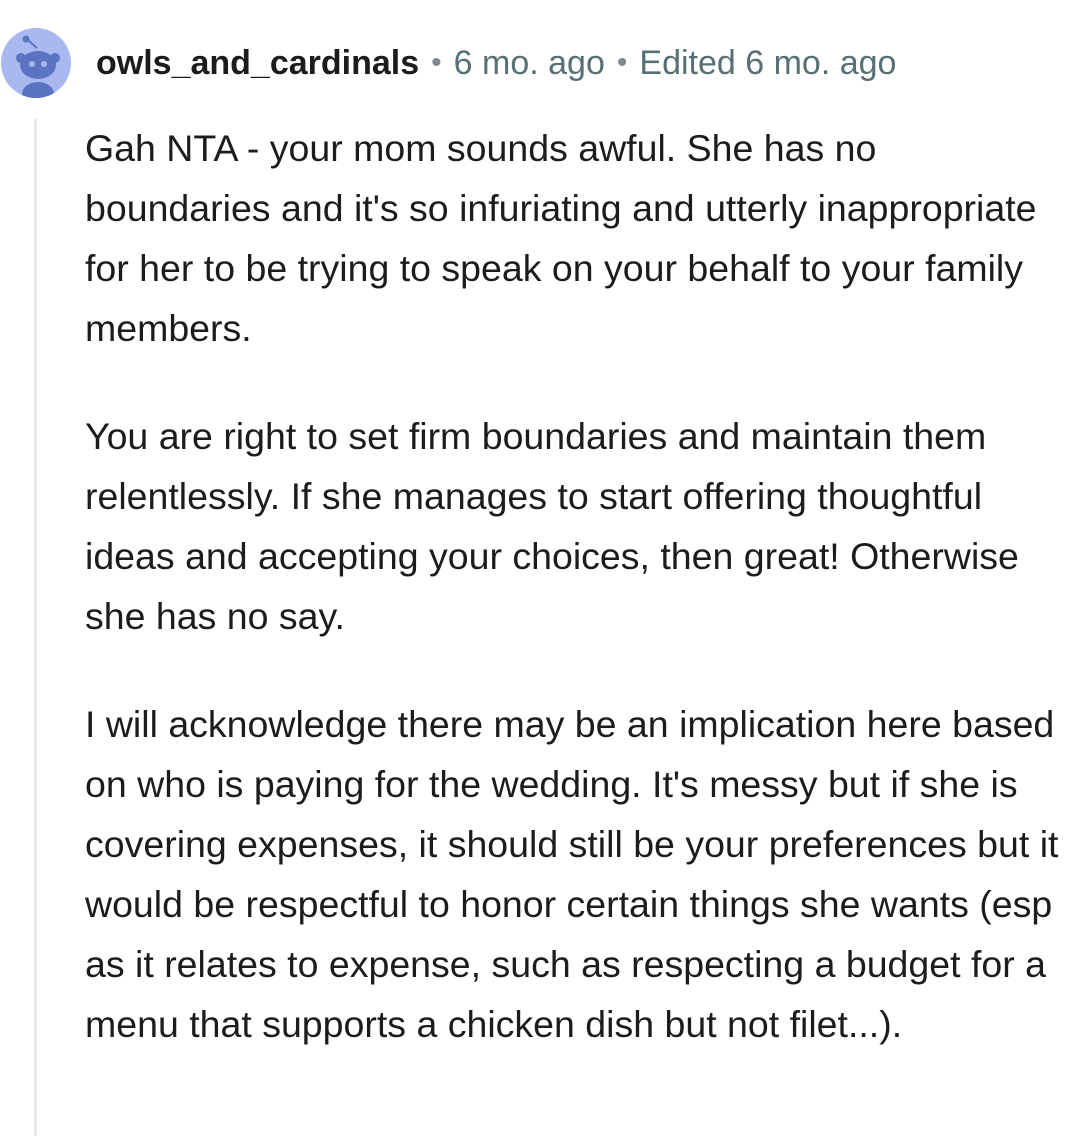 Image resolution: width=1079 pixels, height=1136 pixels. Describe the element at coordinates (529, 62) in the screenshot. I see `comment-timestamp: 6 mo. ago` at that location.